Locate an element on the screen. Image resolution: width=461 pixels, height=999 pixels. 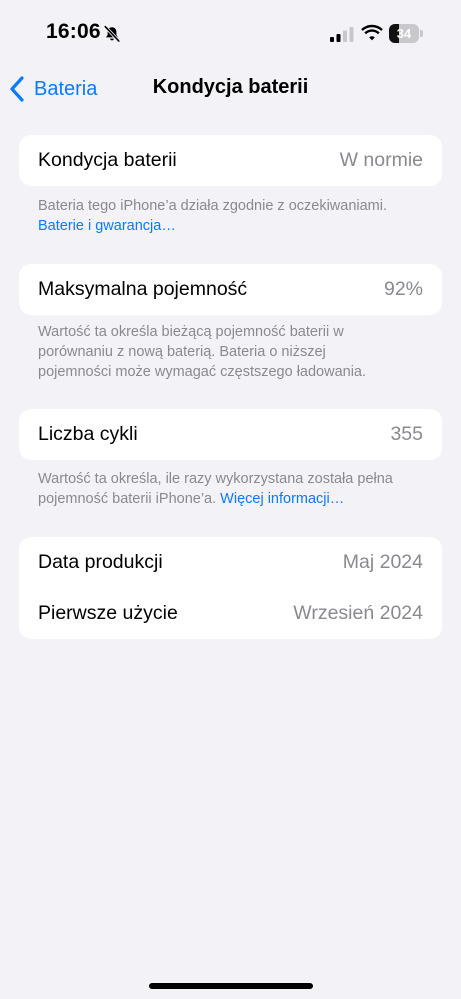
max-capacity-label: Maksymalna pojemność is located at coordinates (143, 289).